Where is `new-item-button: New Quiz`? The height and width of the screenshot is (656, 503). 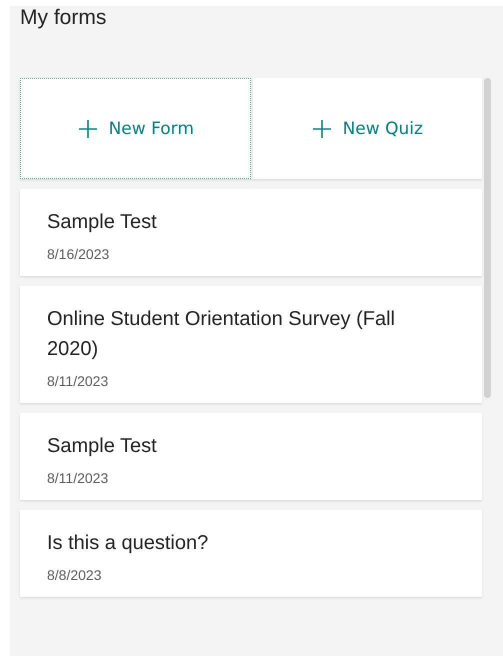
new-item-button: New Quiz is located at coordinates (366, 128).